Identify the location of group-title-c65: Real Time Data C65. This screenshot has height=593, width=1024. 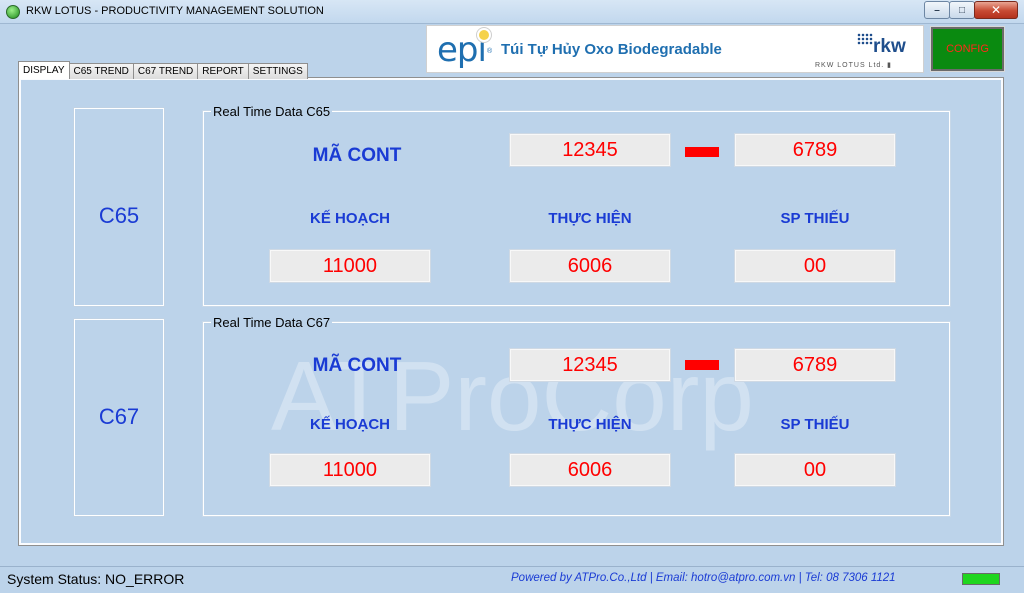
(272, 111).